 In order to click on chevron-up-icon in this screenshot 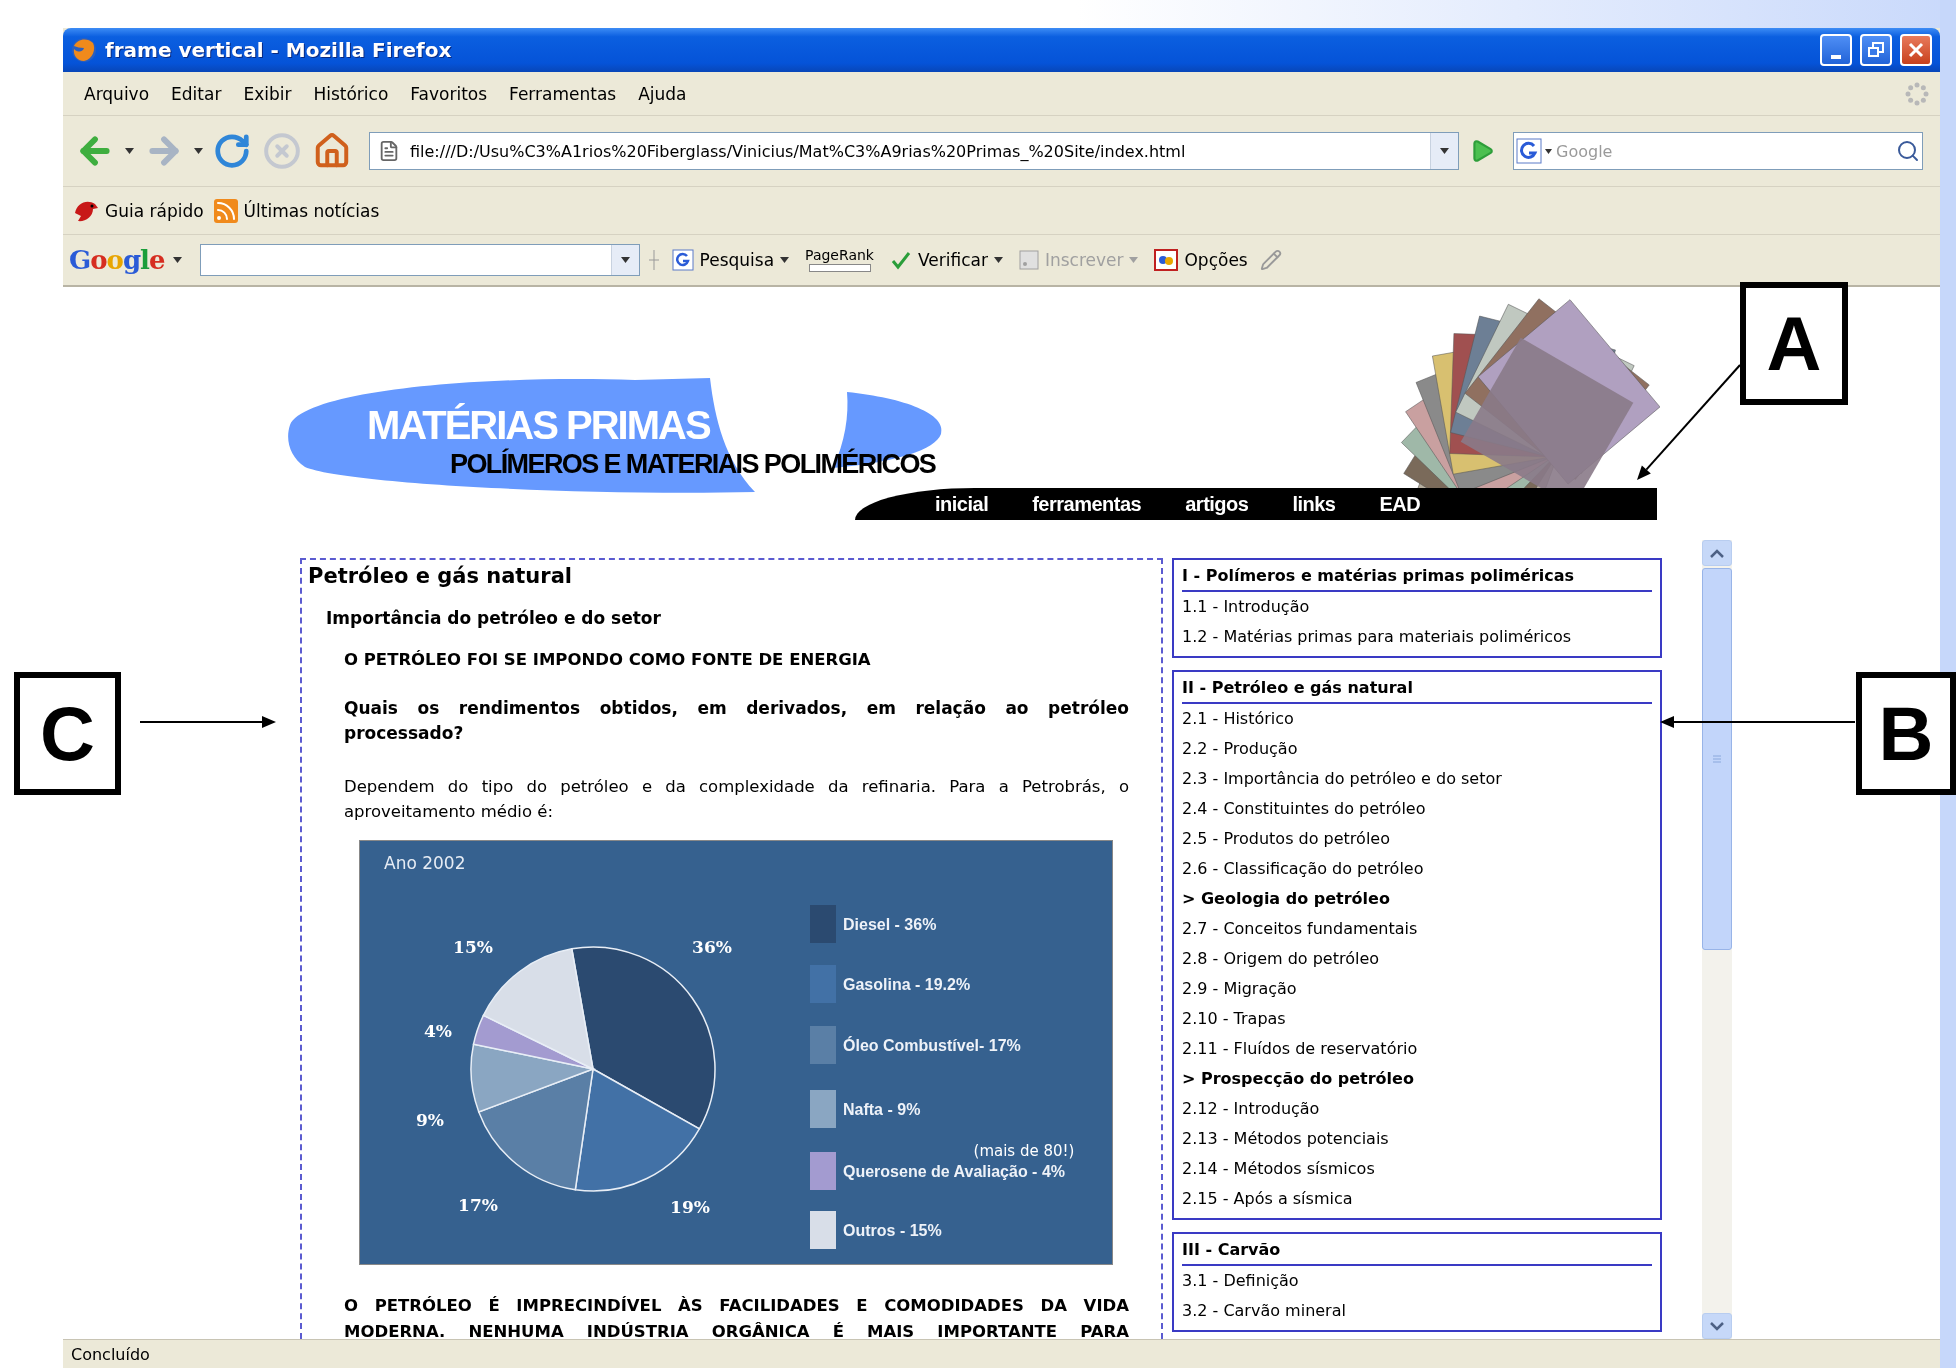, I will do `click(1717, 553)`.